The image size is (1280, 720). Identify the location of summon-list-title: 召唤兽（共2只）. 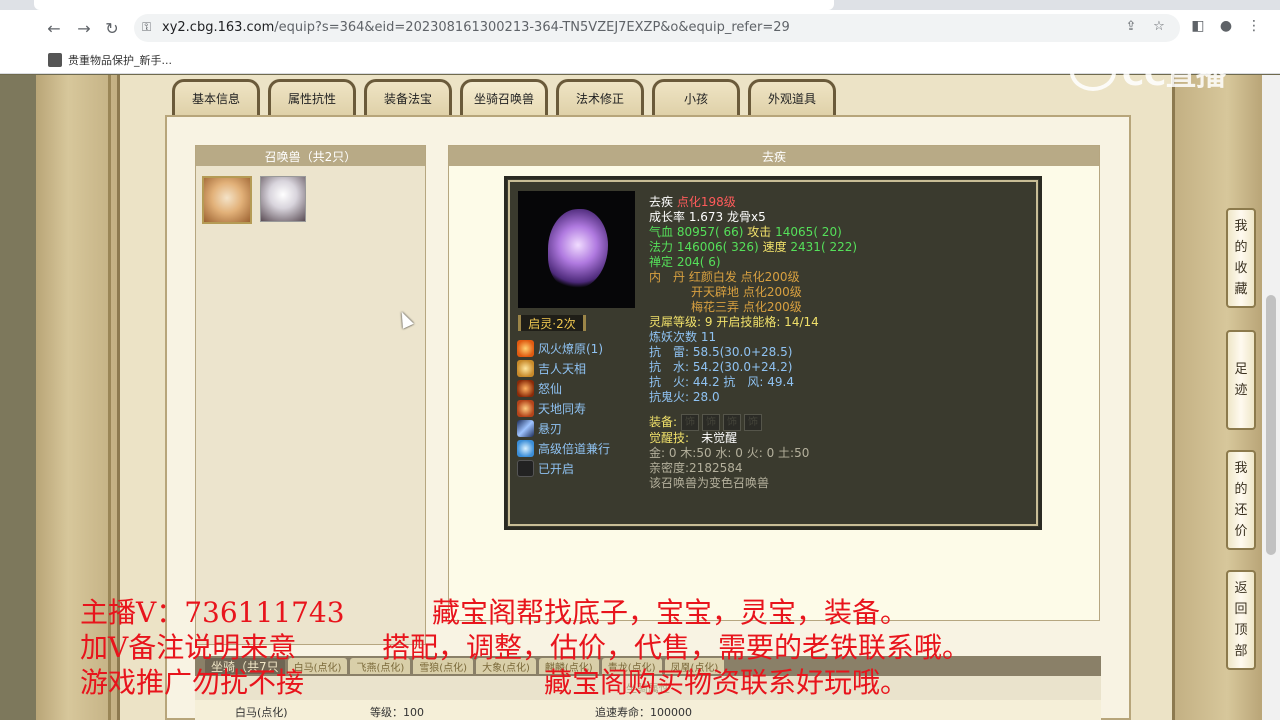
(310, 156).